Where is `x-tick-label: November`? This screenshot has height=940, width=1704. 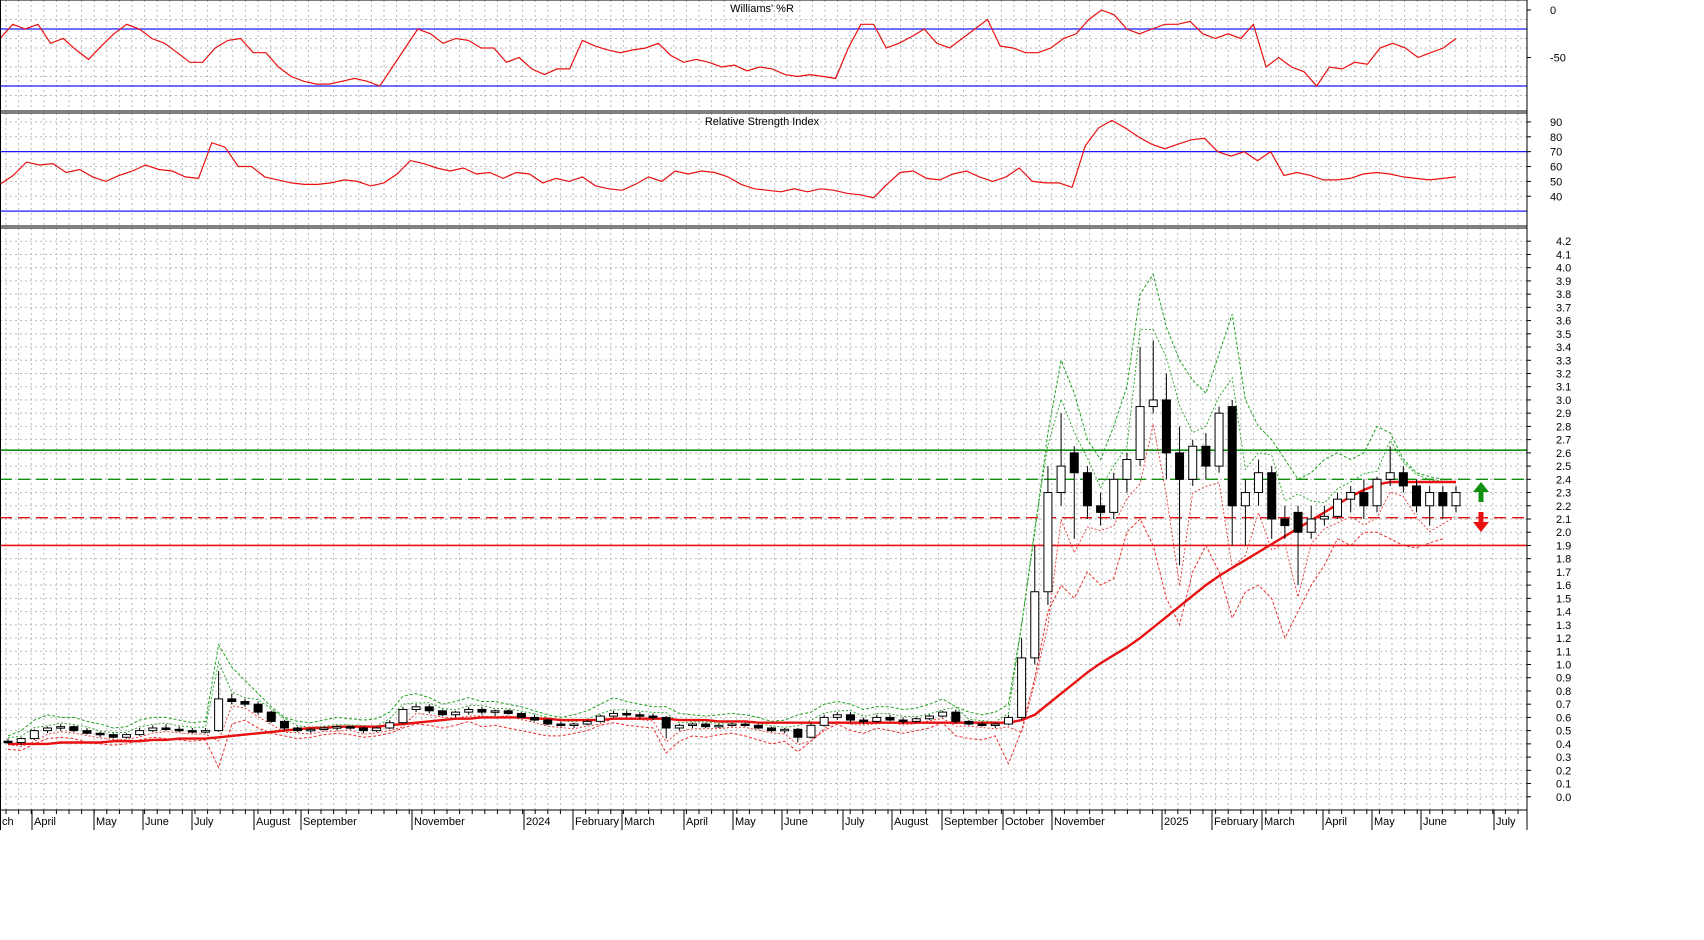 x-tick-label: November is located at coordinates (439, 822).